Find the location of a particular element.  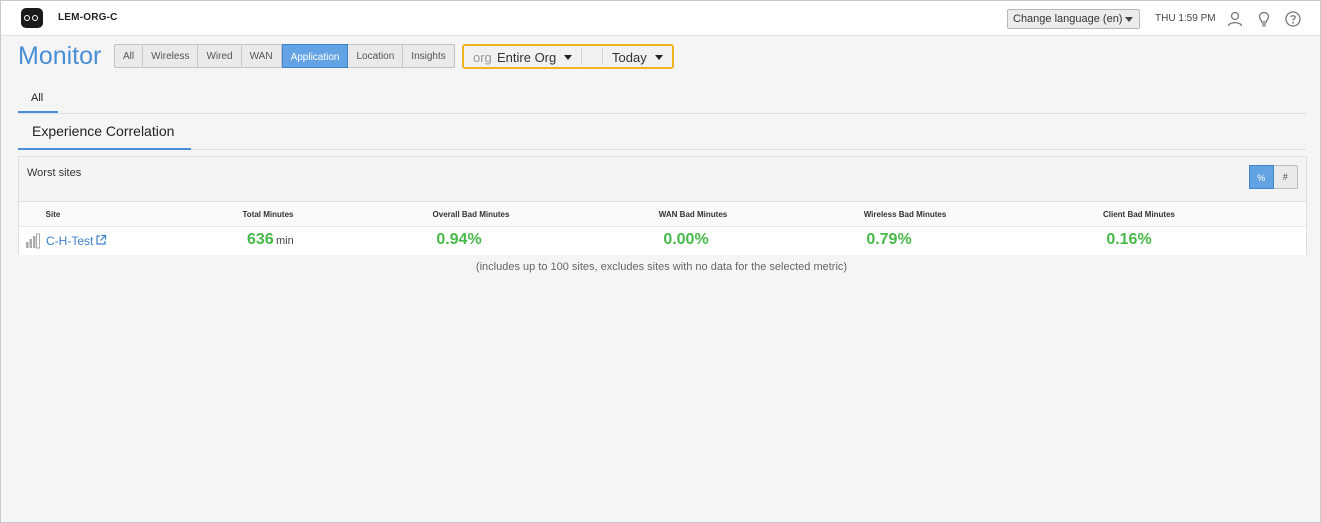

column-header-overall-bad-minutes: Overall Bad Minutes is located at coordinates (471, 214).